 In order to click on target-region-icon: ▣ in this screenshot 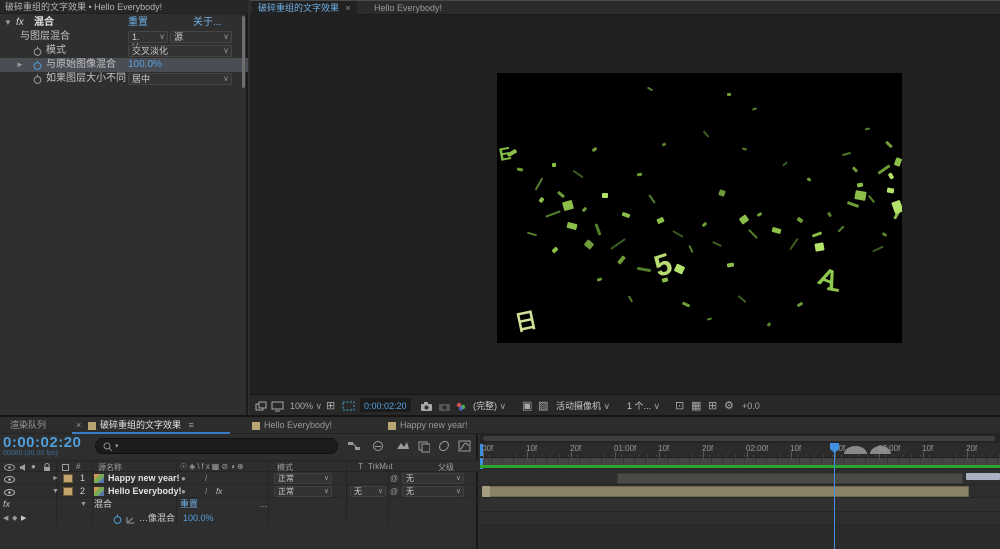, I will do `click(527, 406)`.